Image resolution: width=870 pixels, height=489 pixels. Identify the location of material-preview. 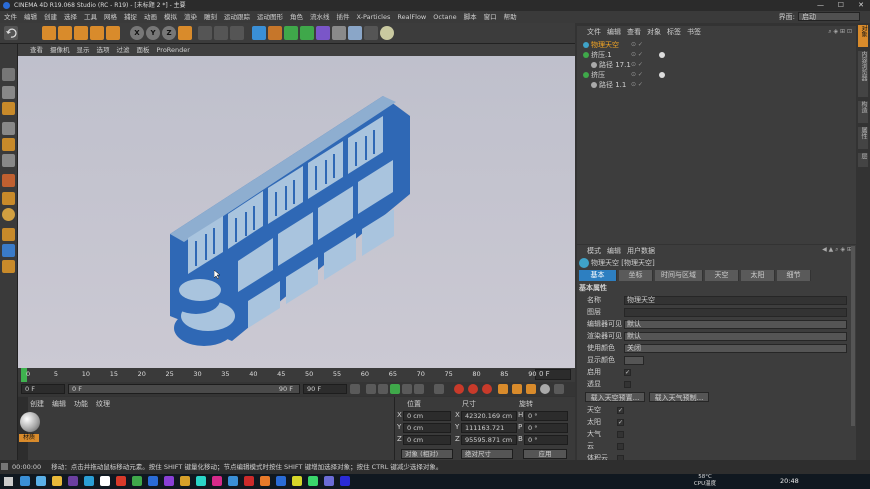
(30, 422).